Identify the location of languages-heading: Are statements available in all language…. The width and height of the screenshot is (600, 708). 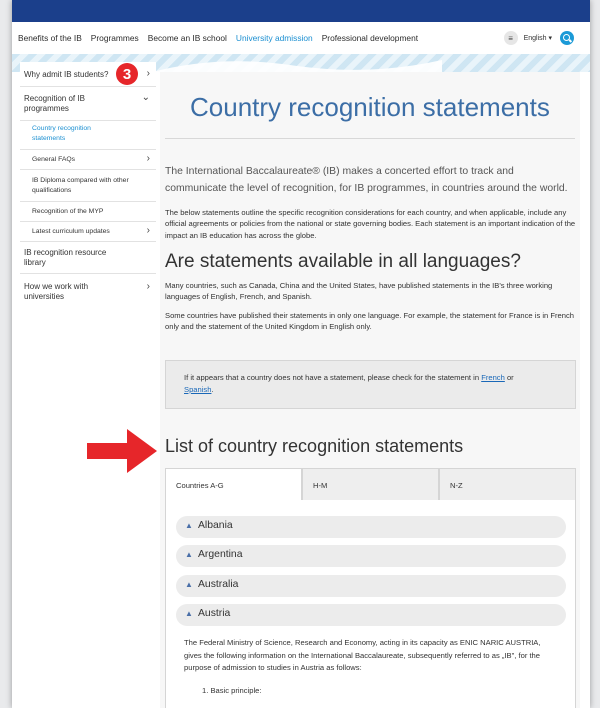
(343, 261).